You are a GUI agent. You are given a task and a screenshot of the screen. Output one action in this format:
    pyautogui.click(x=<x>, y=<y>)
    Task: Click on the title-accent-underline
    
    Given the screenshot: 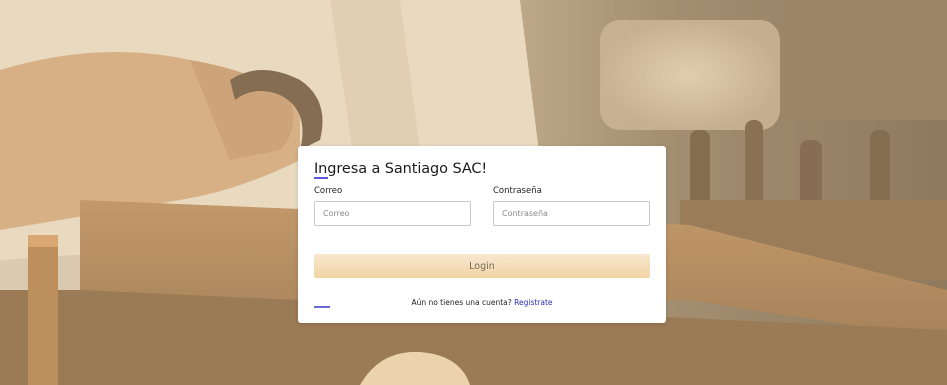 What is the action you would take?
    pyautogui.click(x=321, y=178)
    